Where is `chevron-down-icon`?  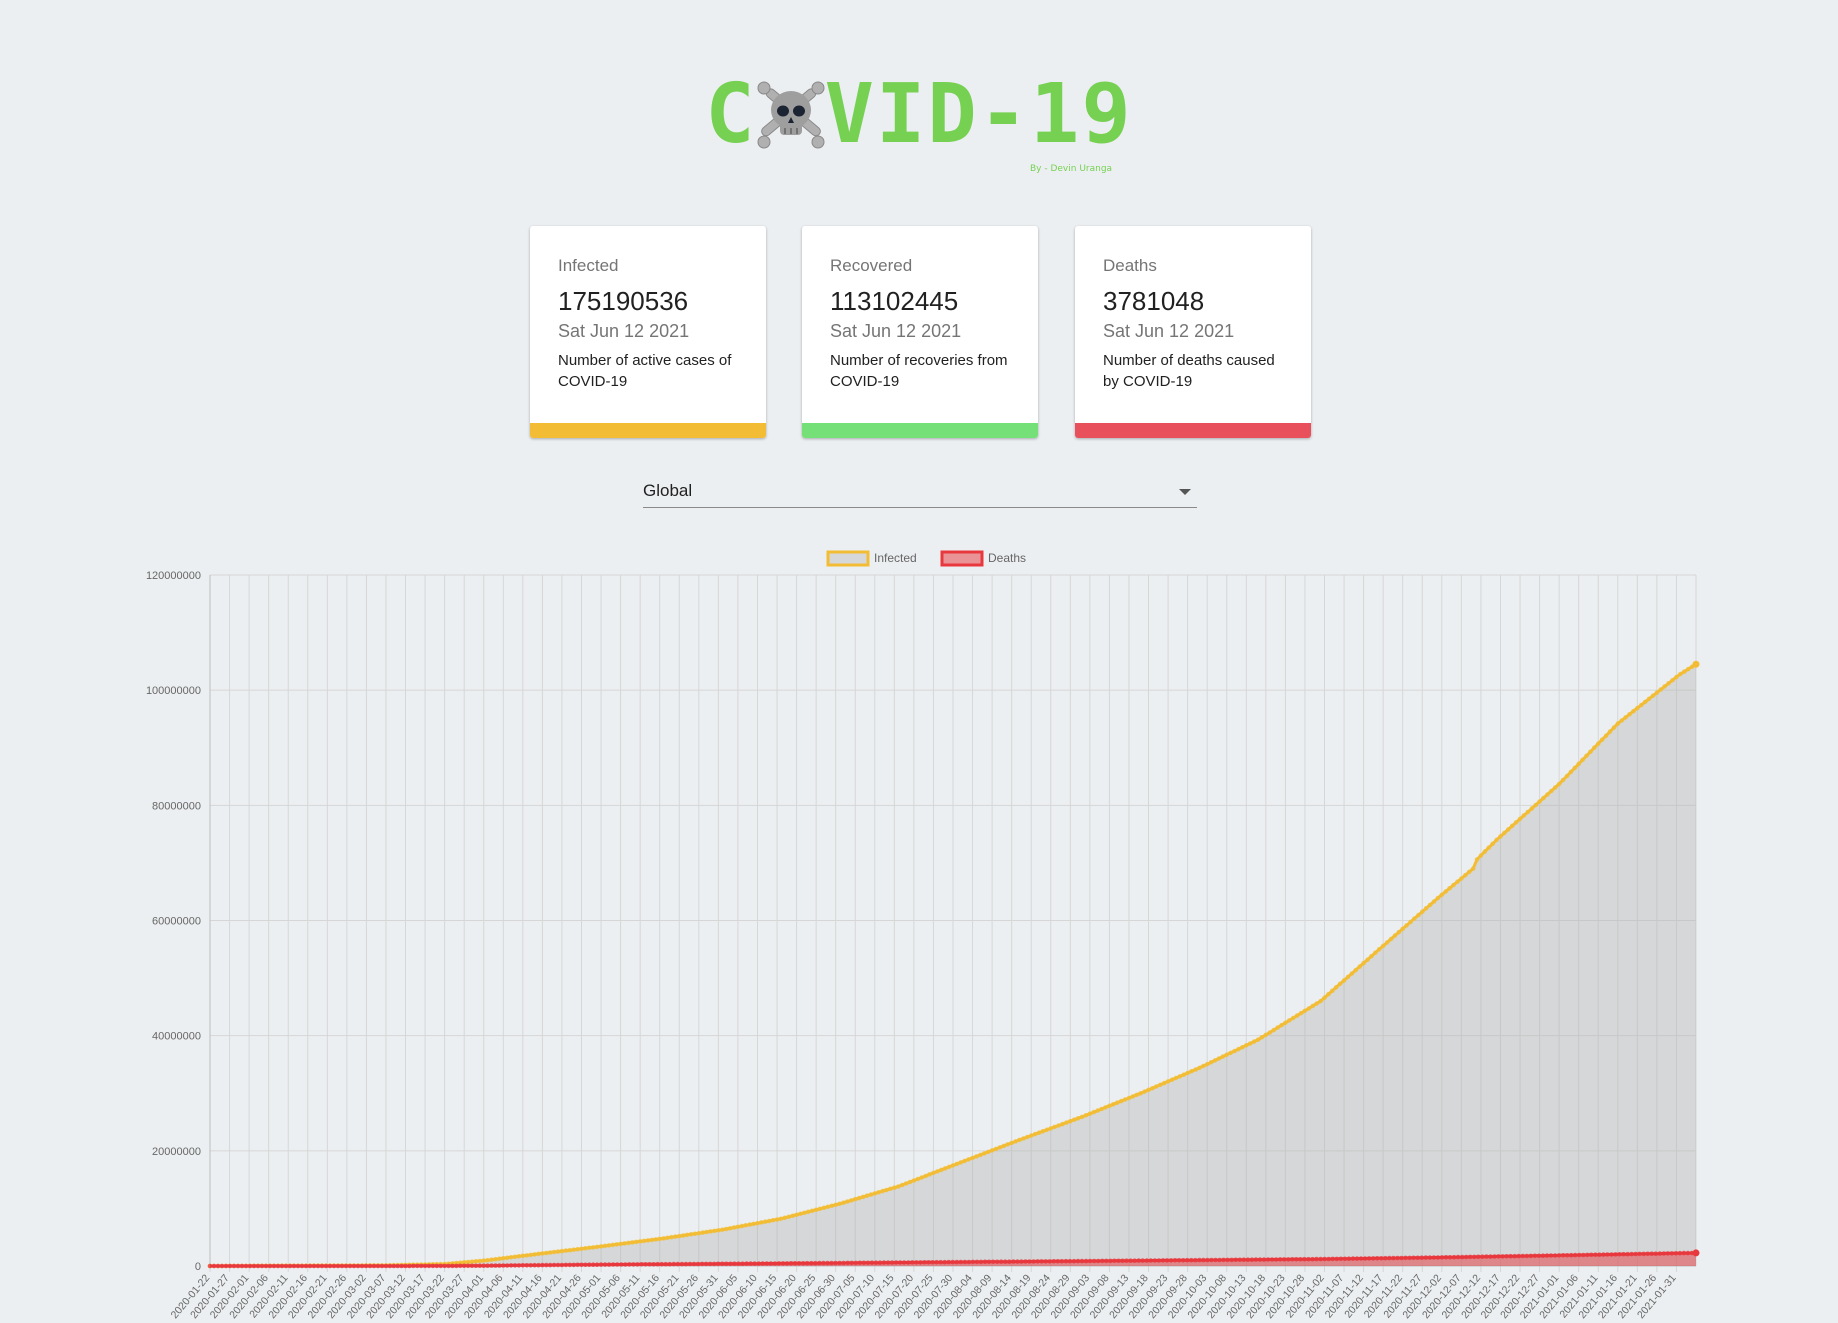
chevron-down-icon is located at coordinates (1185, 492).